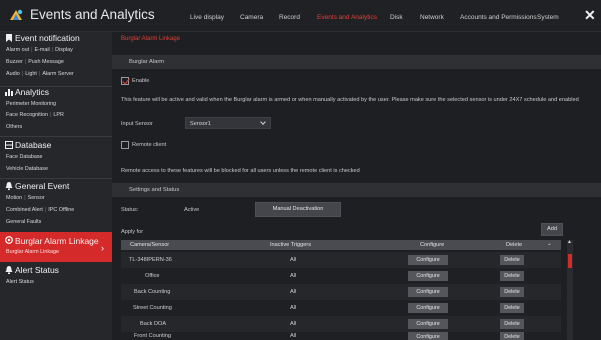  Describe the element at coordinates (347, 17) in the screenshot. I see `tab-events-and-analytics: Events and Analytics` at that location.